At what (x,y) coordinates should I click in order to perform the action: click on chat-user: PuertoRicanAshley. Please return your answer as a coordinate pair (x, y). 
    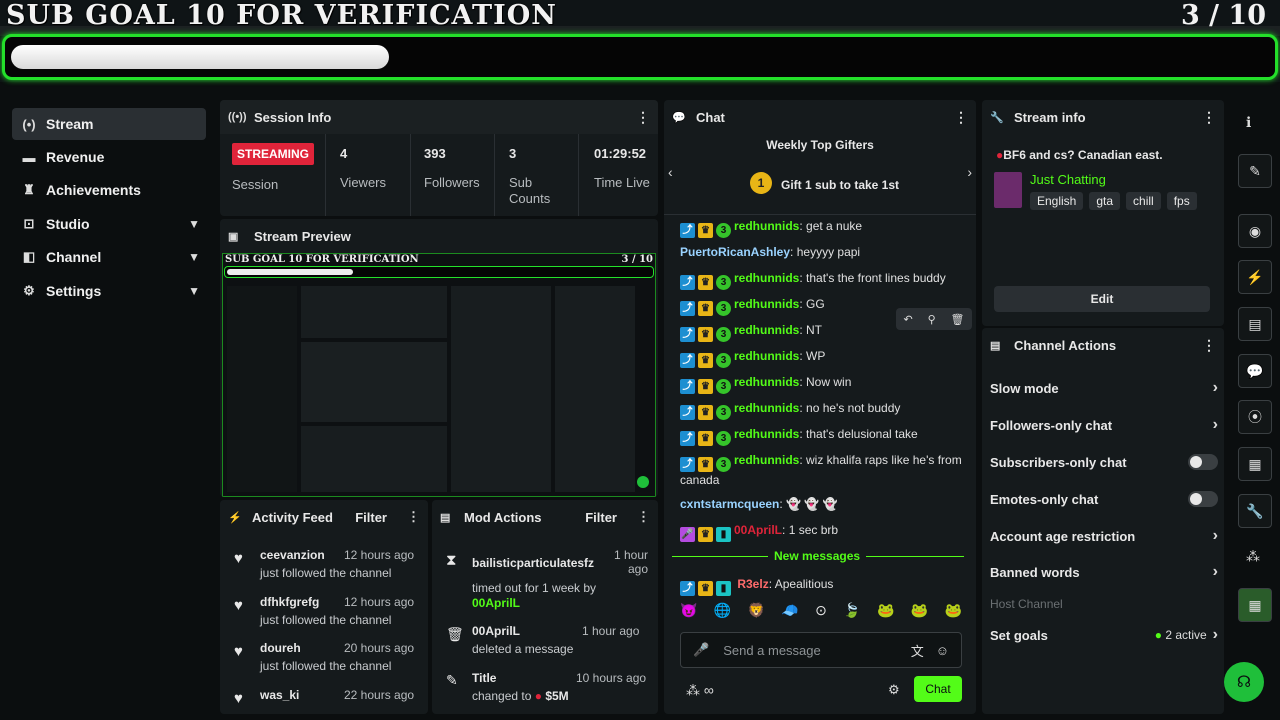
    Looking at the image, I should click on (735, 252).